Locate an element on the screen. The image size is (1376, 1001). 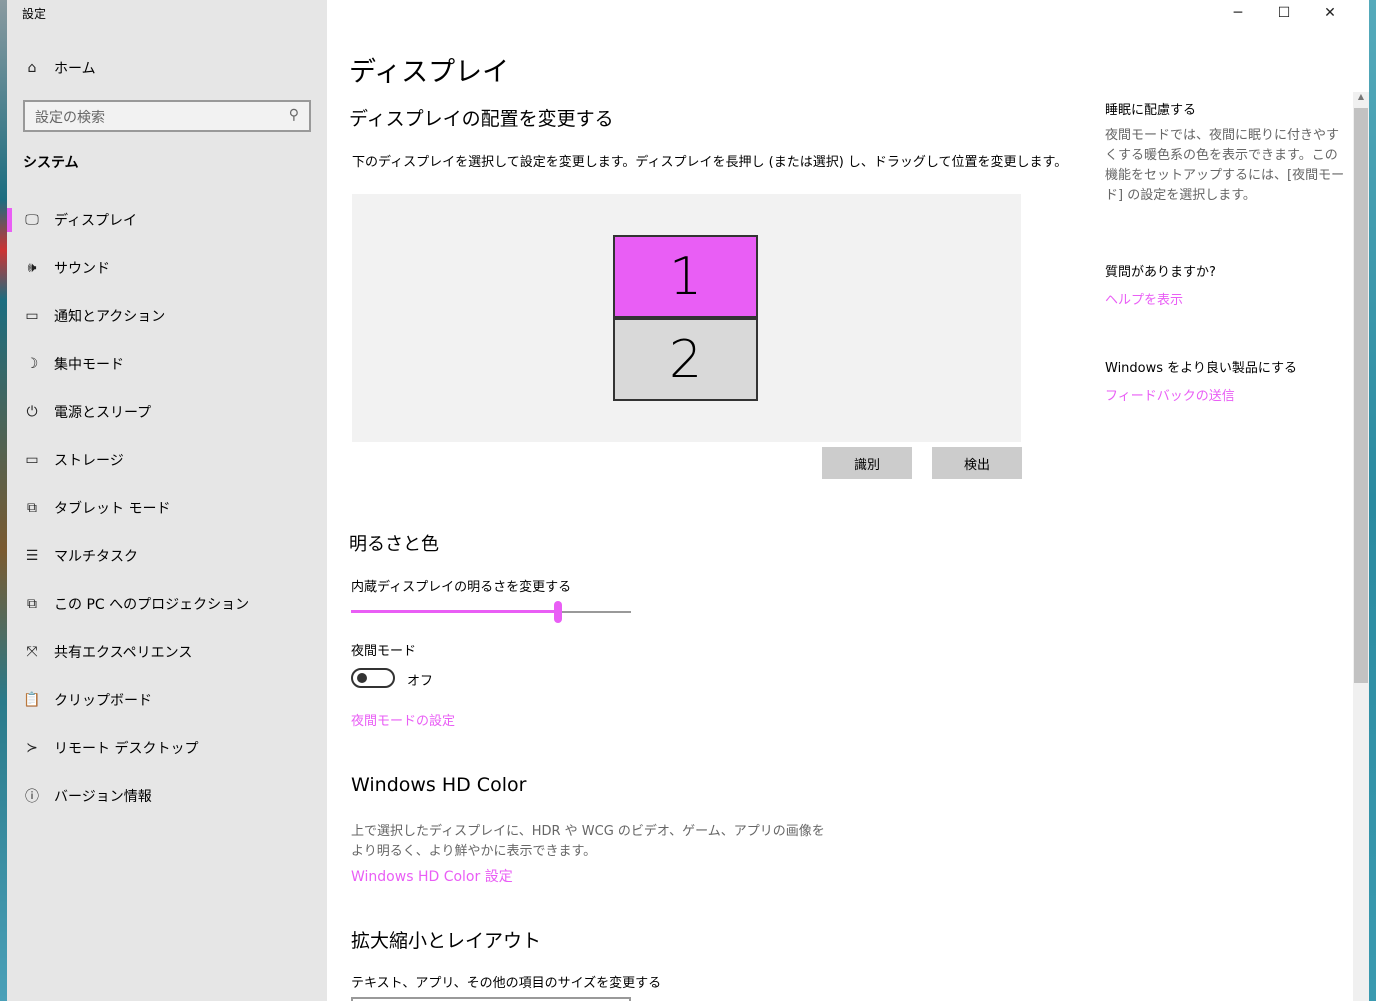
feedback-link: フィードバックの送信 is located at coordinates (1170, 394).